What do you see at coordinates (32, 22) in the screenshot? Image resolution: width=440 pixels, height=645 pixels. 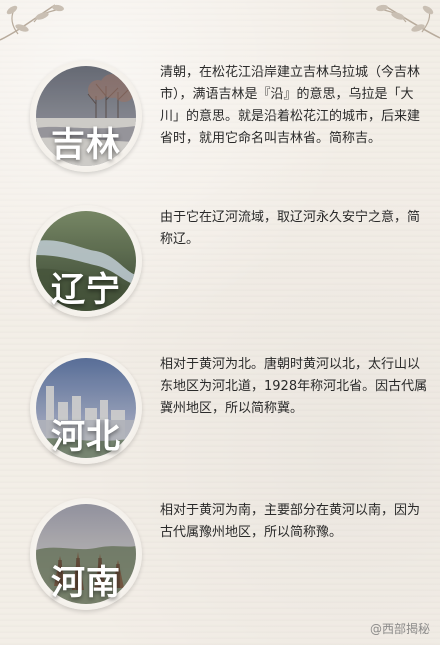 I see `branch-decoration-left` at bounding box center [32, 22].